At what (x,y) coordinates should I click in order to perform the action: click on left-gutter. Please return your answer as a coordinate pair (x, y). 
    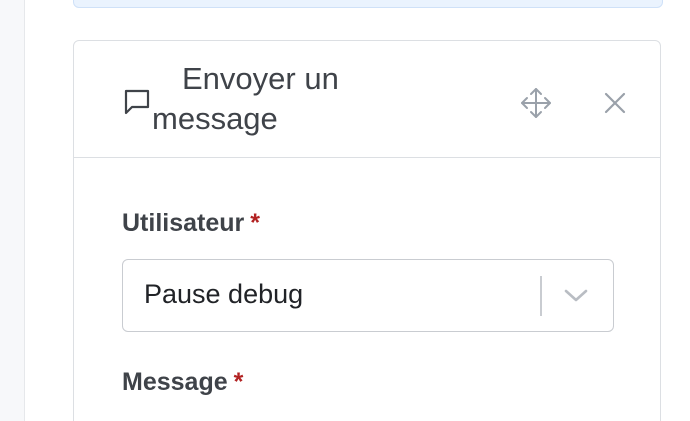
    Looking at the image, I should click on (12, 210).